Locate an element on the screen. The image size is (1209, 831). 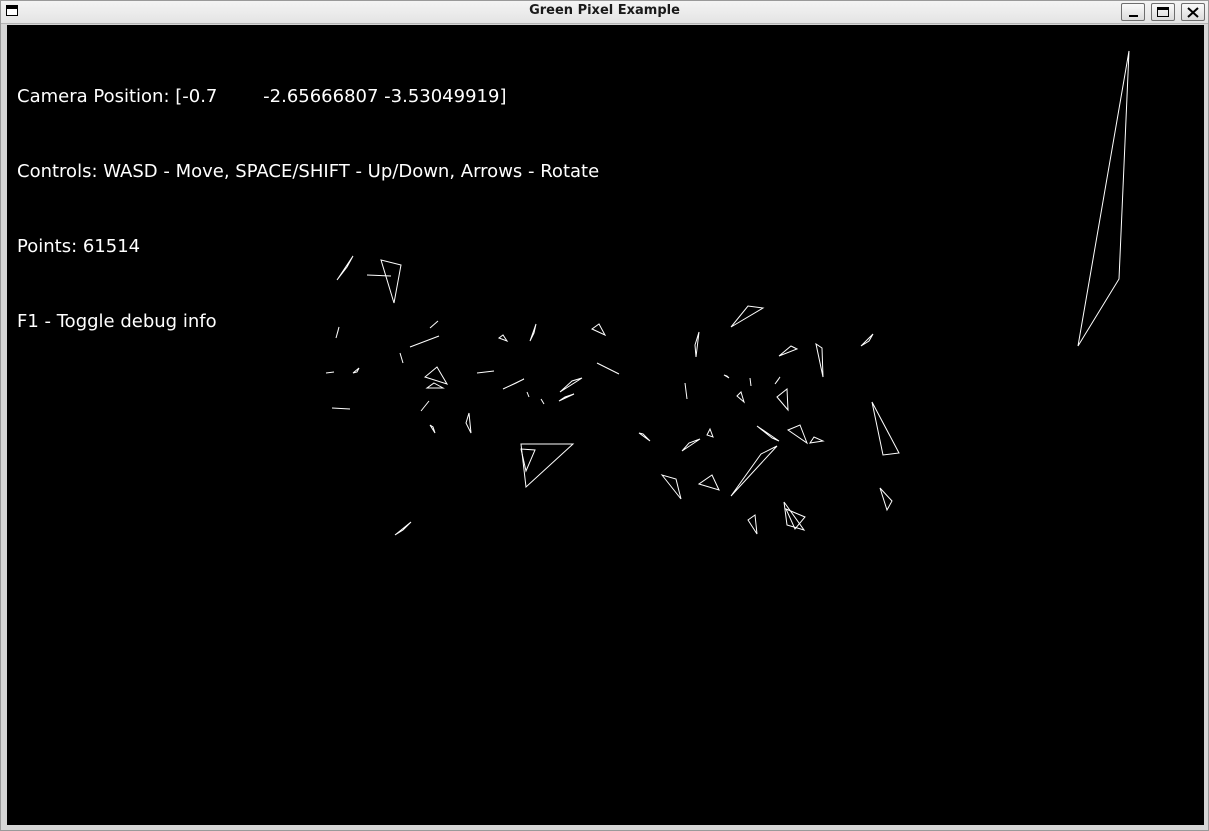
points-count-text: Points: 61514 is located at coordinates (79, 246).